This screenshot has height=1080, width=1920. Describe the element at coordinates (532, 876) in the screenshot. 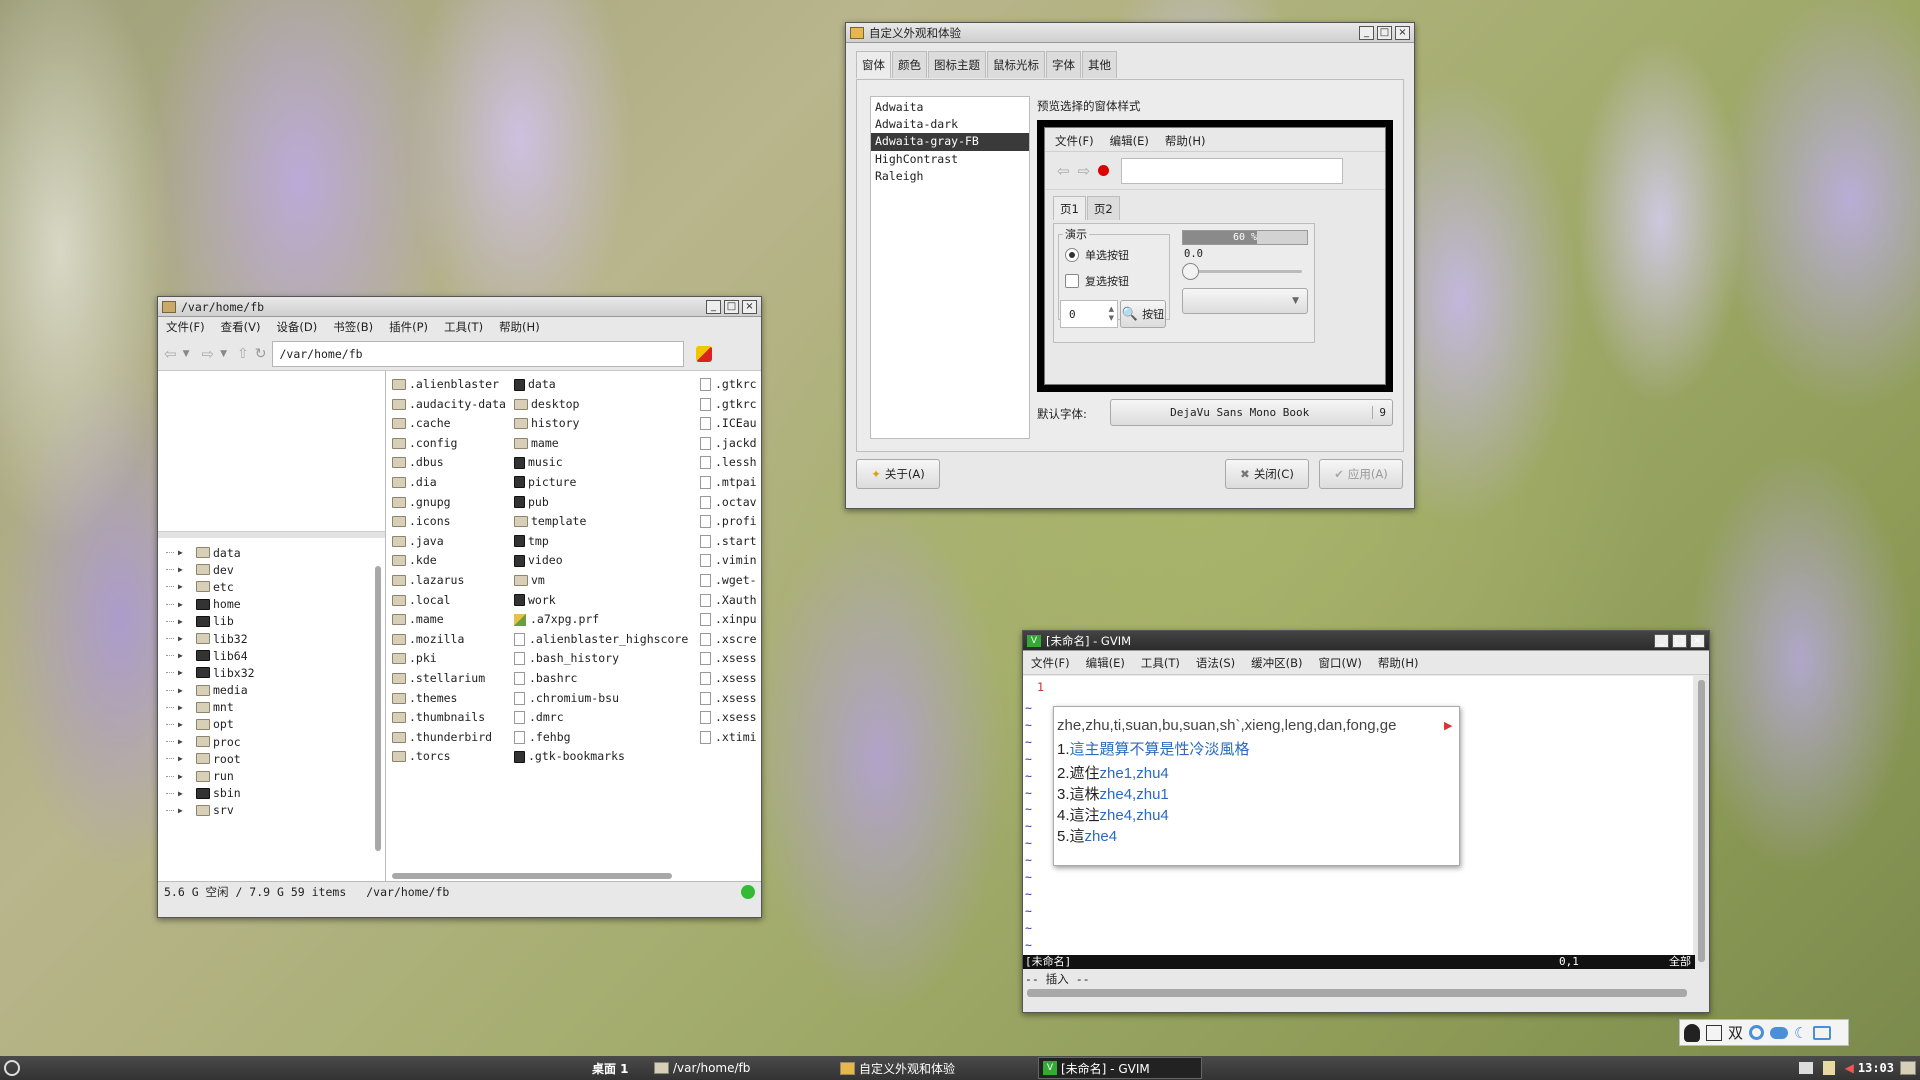

I see `file-list-scrollbar` at that location.